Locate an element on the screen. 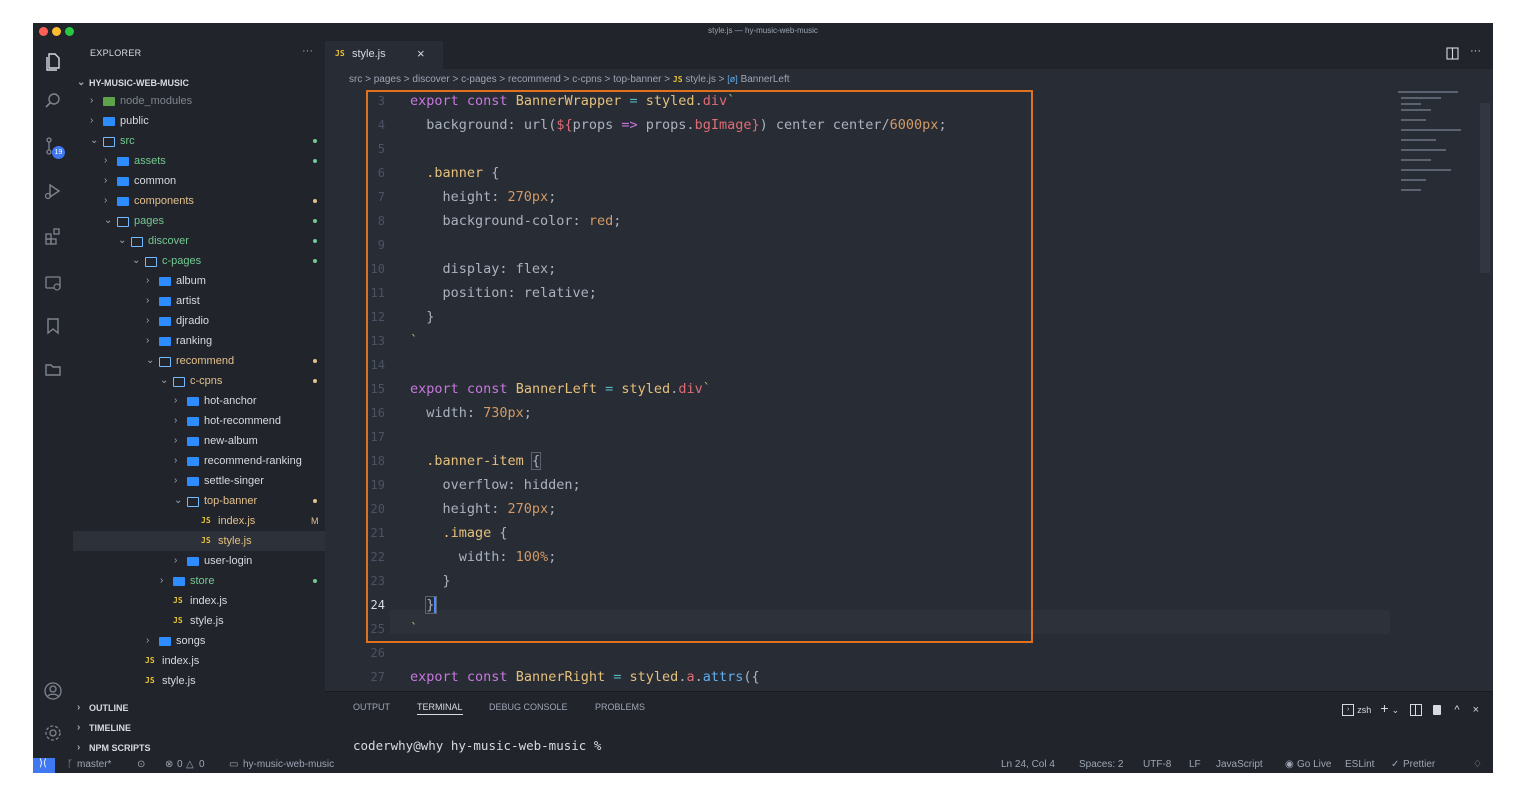 Image resolution: width=1534 pixels, height=792 pixels. new-terminal-plus-icon: + is located at coordinates (1384, 708).